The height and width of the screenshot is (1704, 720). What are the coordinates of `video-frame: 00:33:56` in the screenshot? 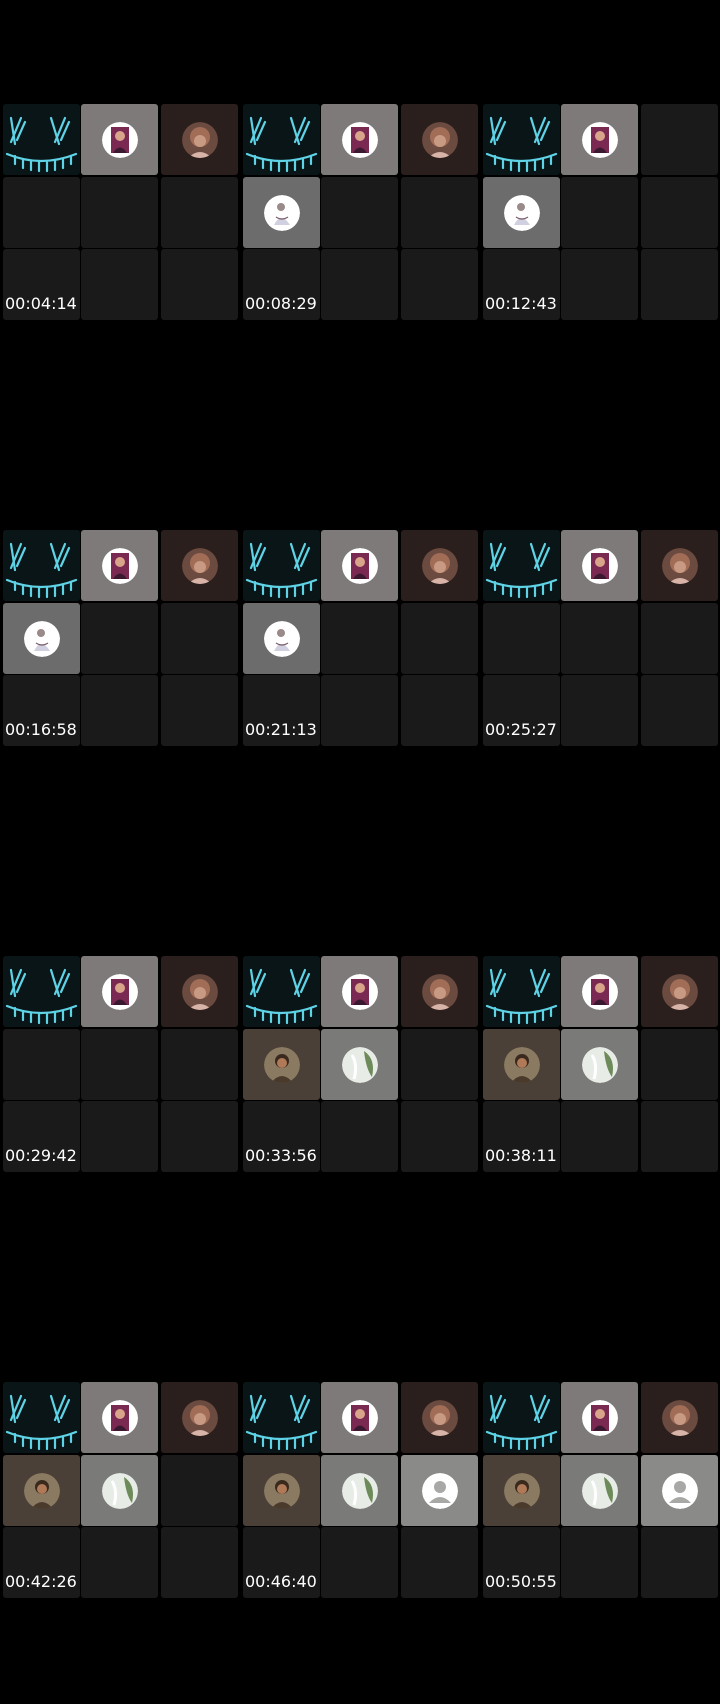 It's located at (359, 1052).